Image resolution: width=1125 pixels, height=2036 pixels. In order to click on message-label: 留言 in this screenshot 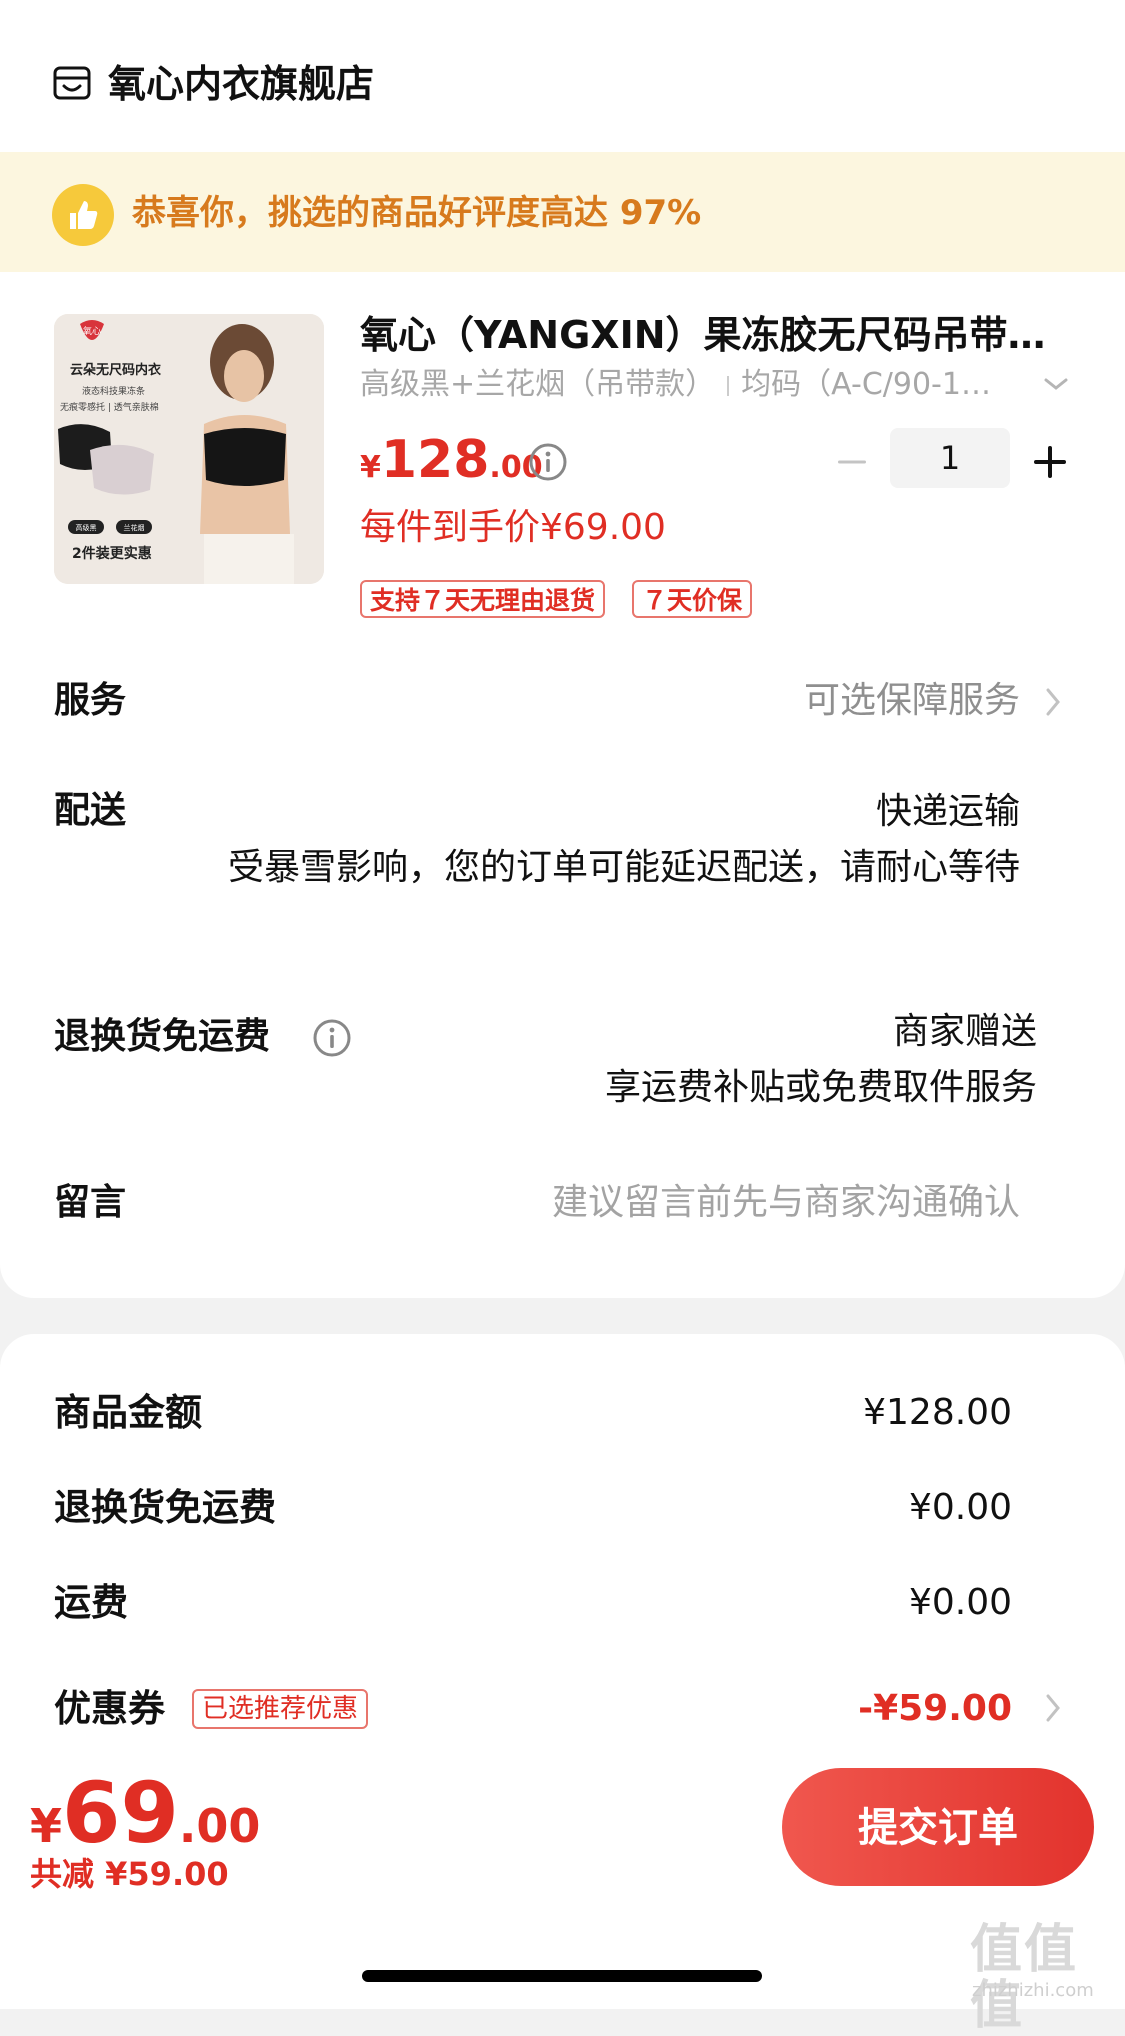, I will do `click(90, 1202)`.